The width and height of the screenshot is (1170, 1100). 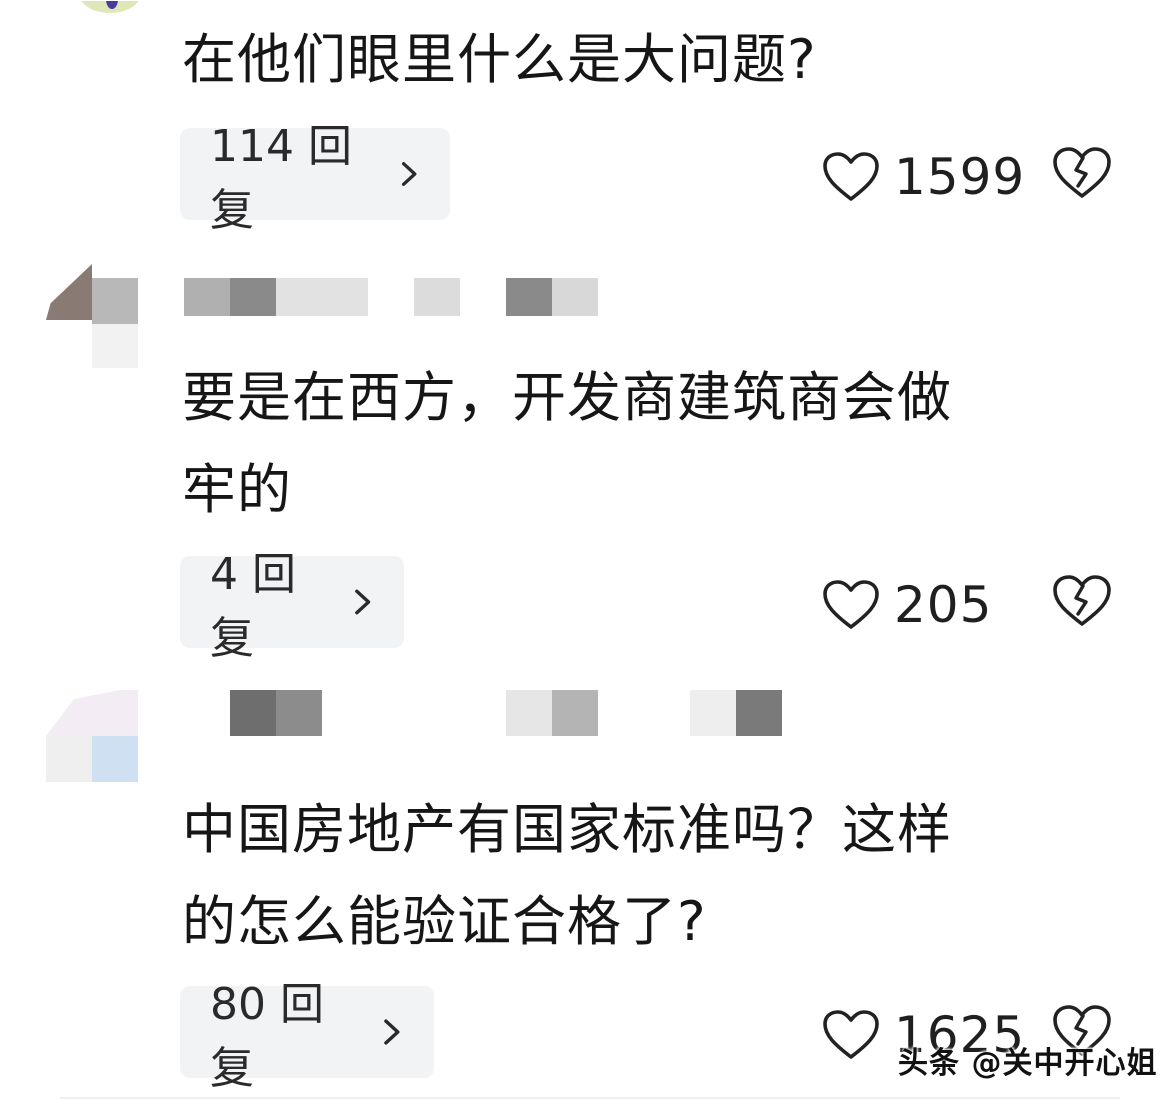 What do you see at coordinates (1028, 1063) in the screenshot?
I see `watermark: 头条 @关中开心姐` at bounding box center [1028, 1063].